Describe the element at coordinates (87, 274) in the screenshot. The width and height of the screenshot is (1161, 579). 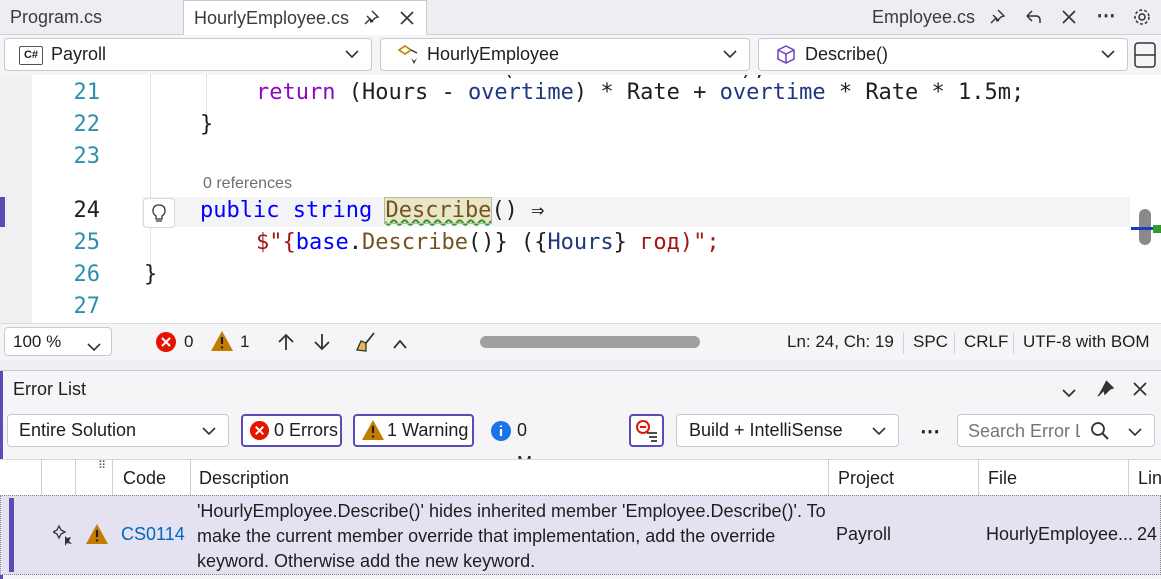
I see `line-number: 26` at that location.